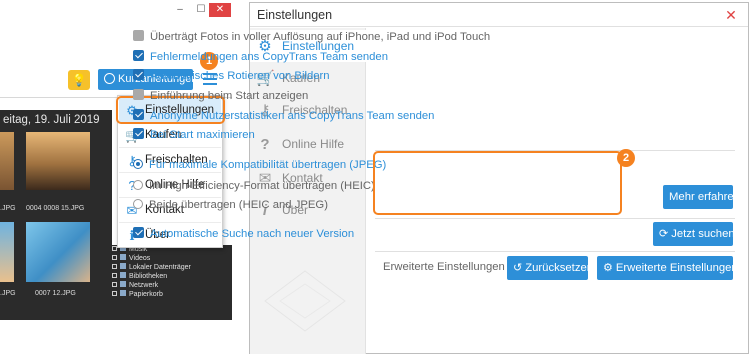  I want to click on library-icon, so click(123, 275).